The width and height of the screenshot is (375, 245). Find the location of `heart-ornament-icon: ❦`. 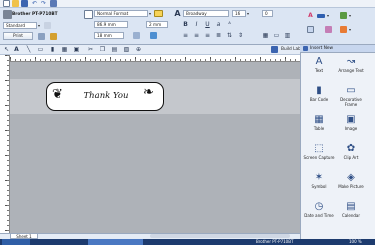

heart-ornament-icon: ❦ is located at coordinates (57, 94).